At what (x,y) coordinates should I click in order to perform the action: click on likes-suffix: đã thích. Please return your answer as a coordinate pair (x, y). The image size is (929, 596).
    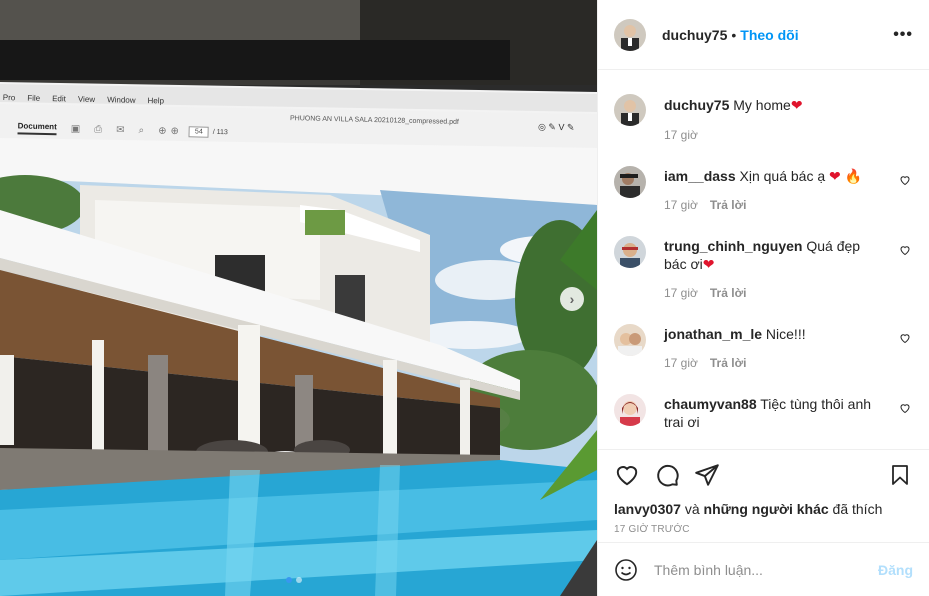
    Looking at the image, I should click on (857, 509).